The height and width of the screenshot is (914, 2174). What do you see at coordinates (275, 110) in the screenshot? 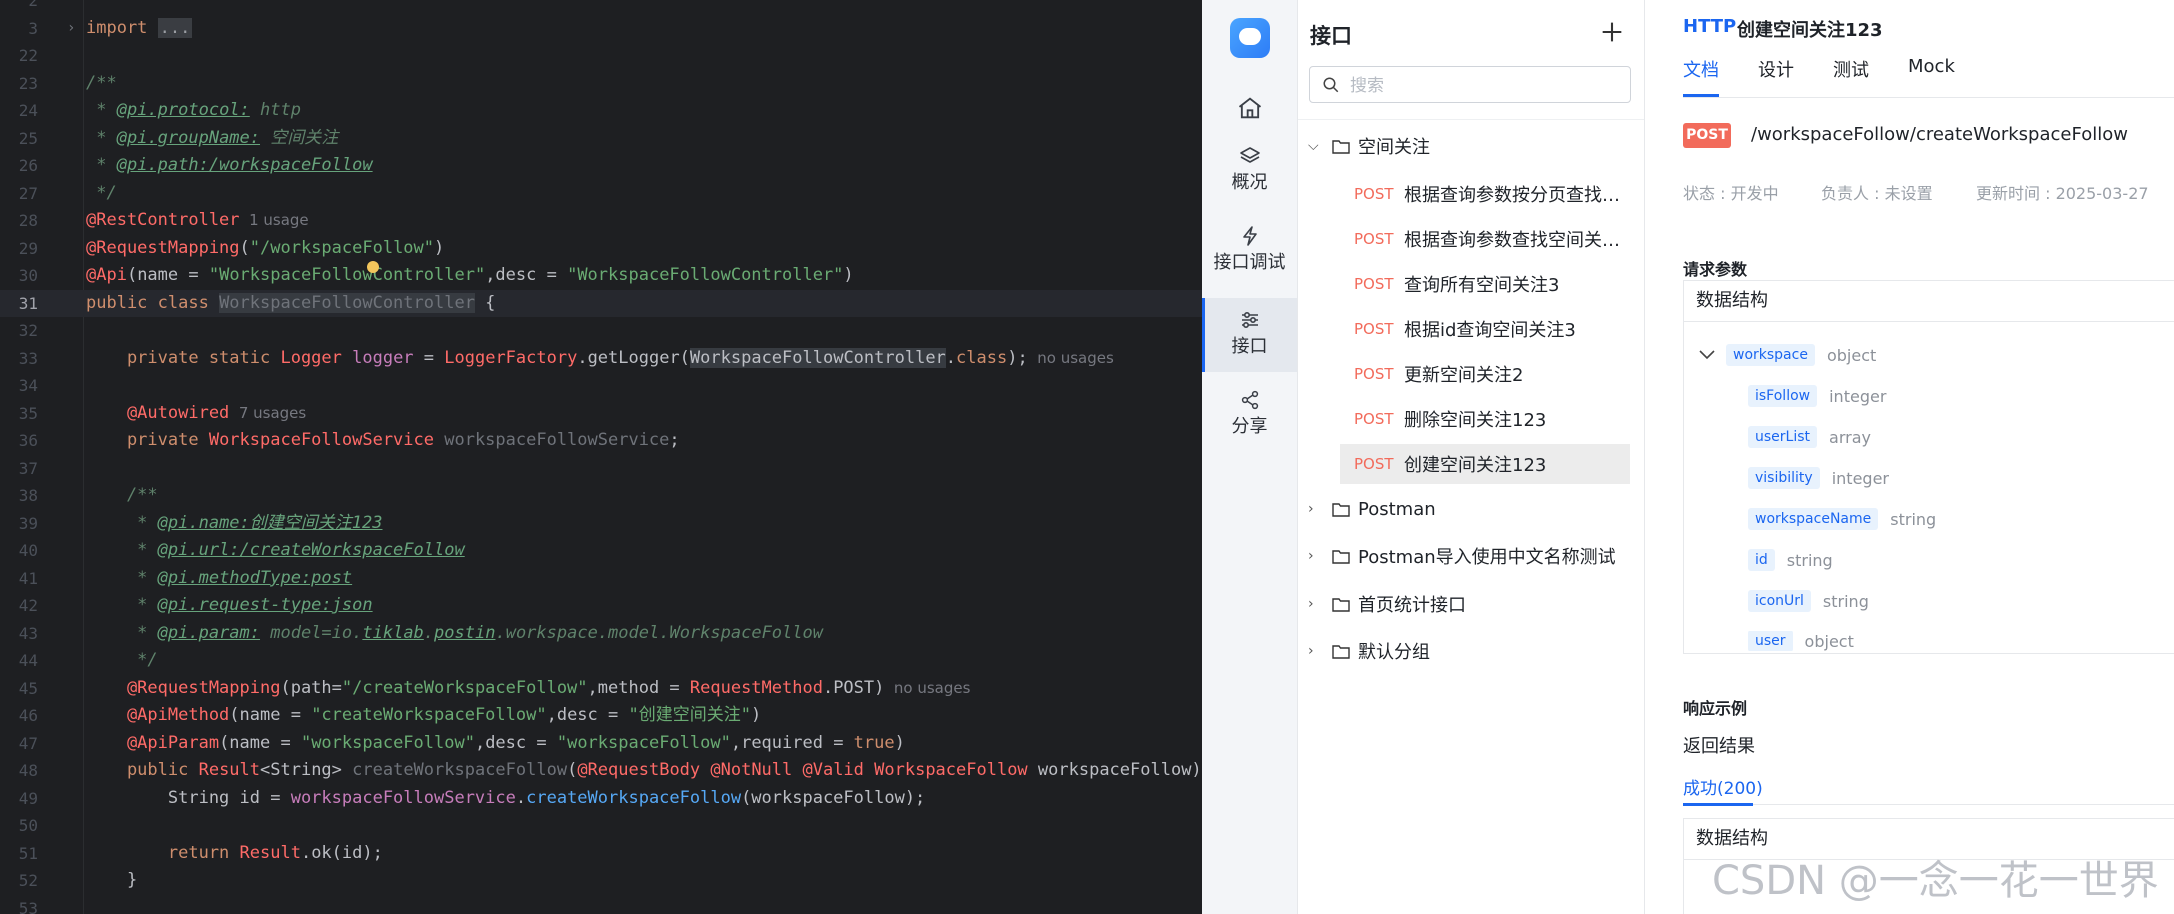
I see `code-token: http` at bounding box center [275, 110].